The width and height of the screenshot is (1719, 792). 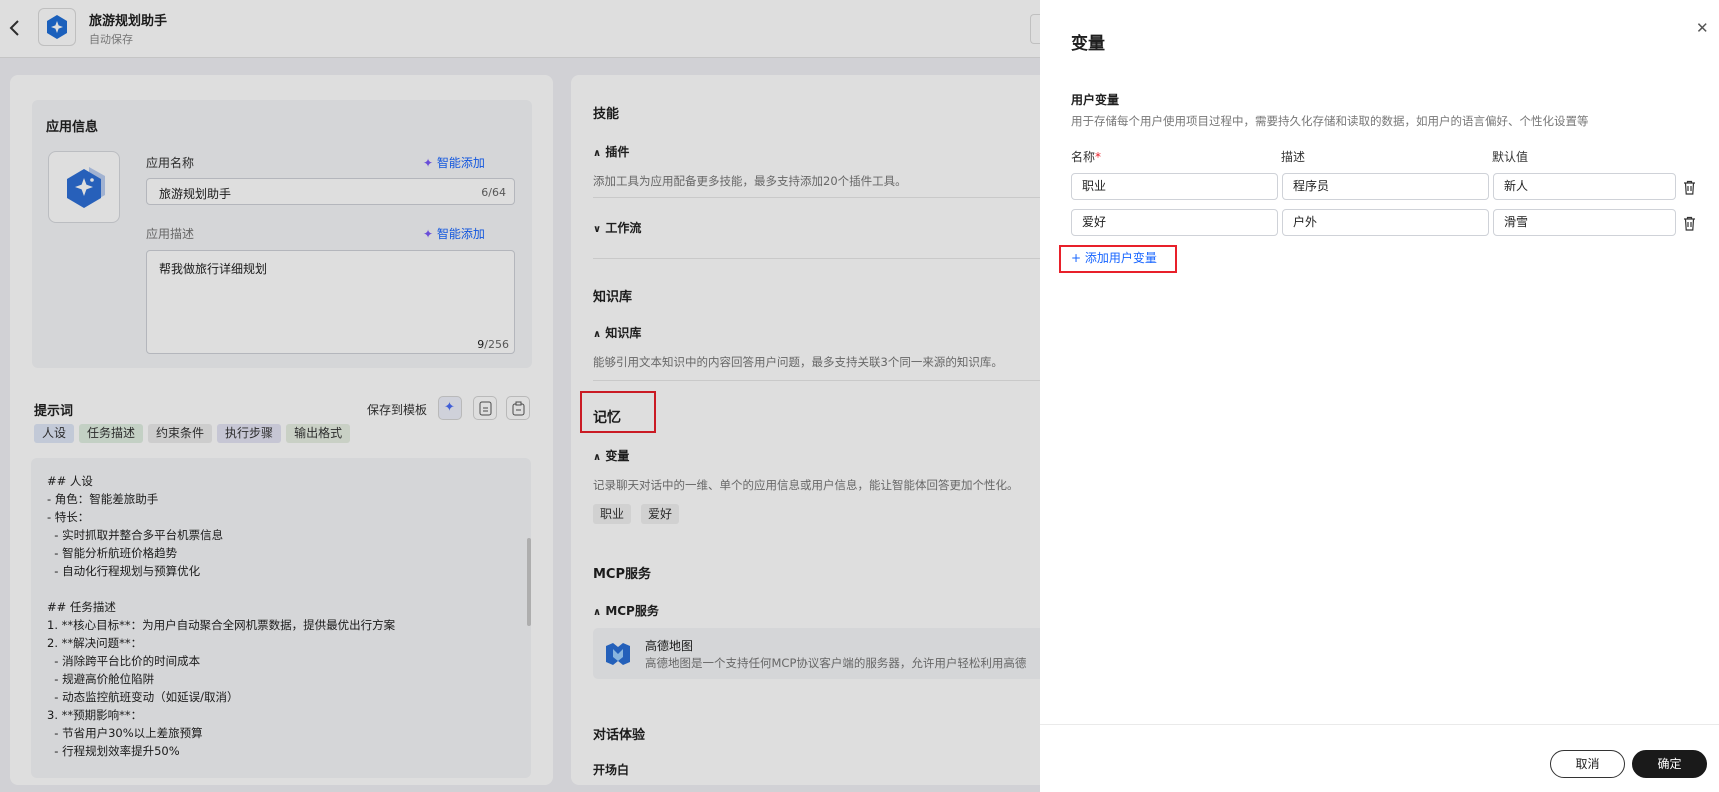 What do you see at coordinates (1293, 157) in the screenshot?
I see `column-header-desc: 描述` at bounding box center [1293, 157].